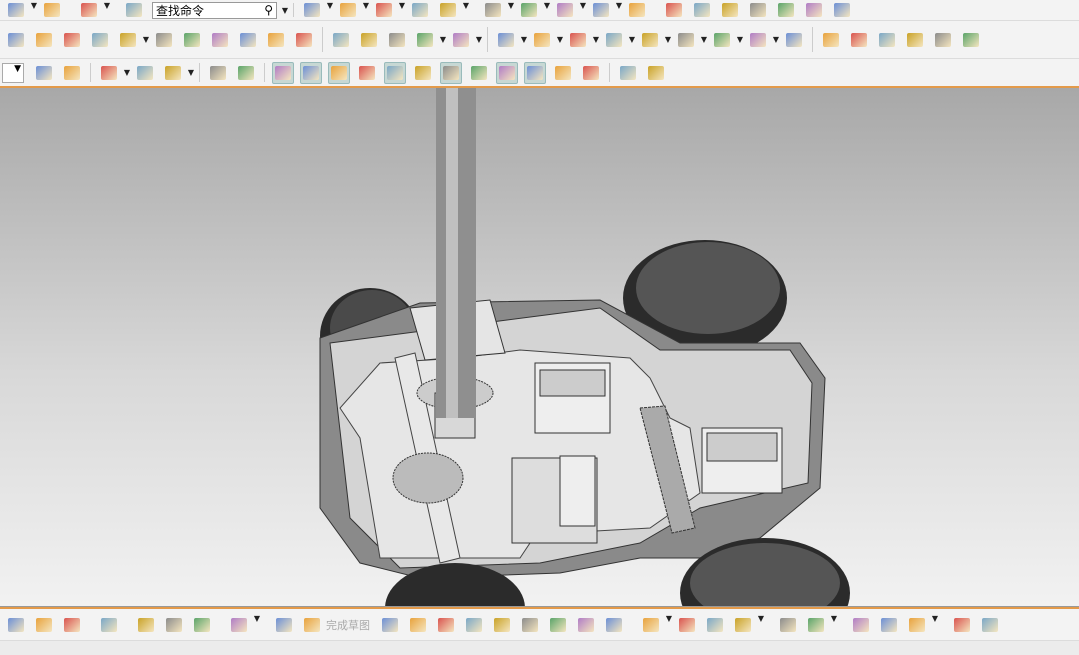 This screenshot has height=655, width=1079. I want to click on rect-select-icon, so click(173, 73).